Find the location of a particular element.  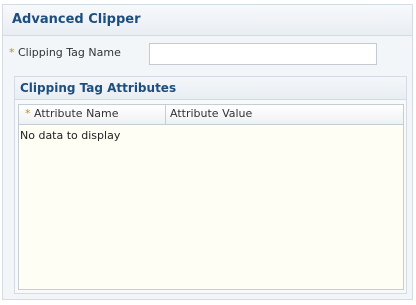

column-divider is located at coordinates (165, 114).